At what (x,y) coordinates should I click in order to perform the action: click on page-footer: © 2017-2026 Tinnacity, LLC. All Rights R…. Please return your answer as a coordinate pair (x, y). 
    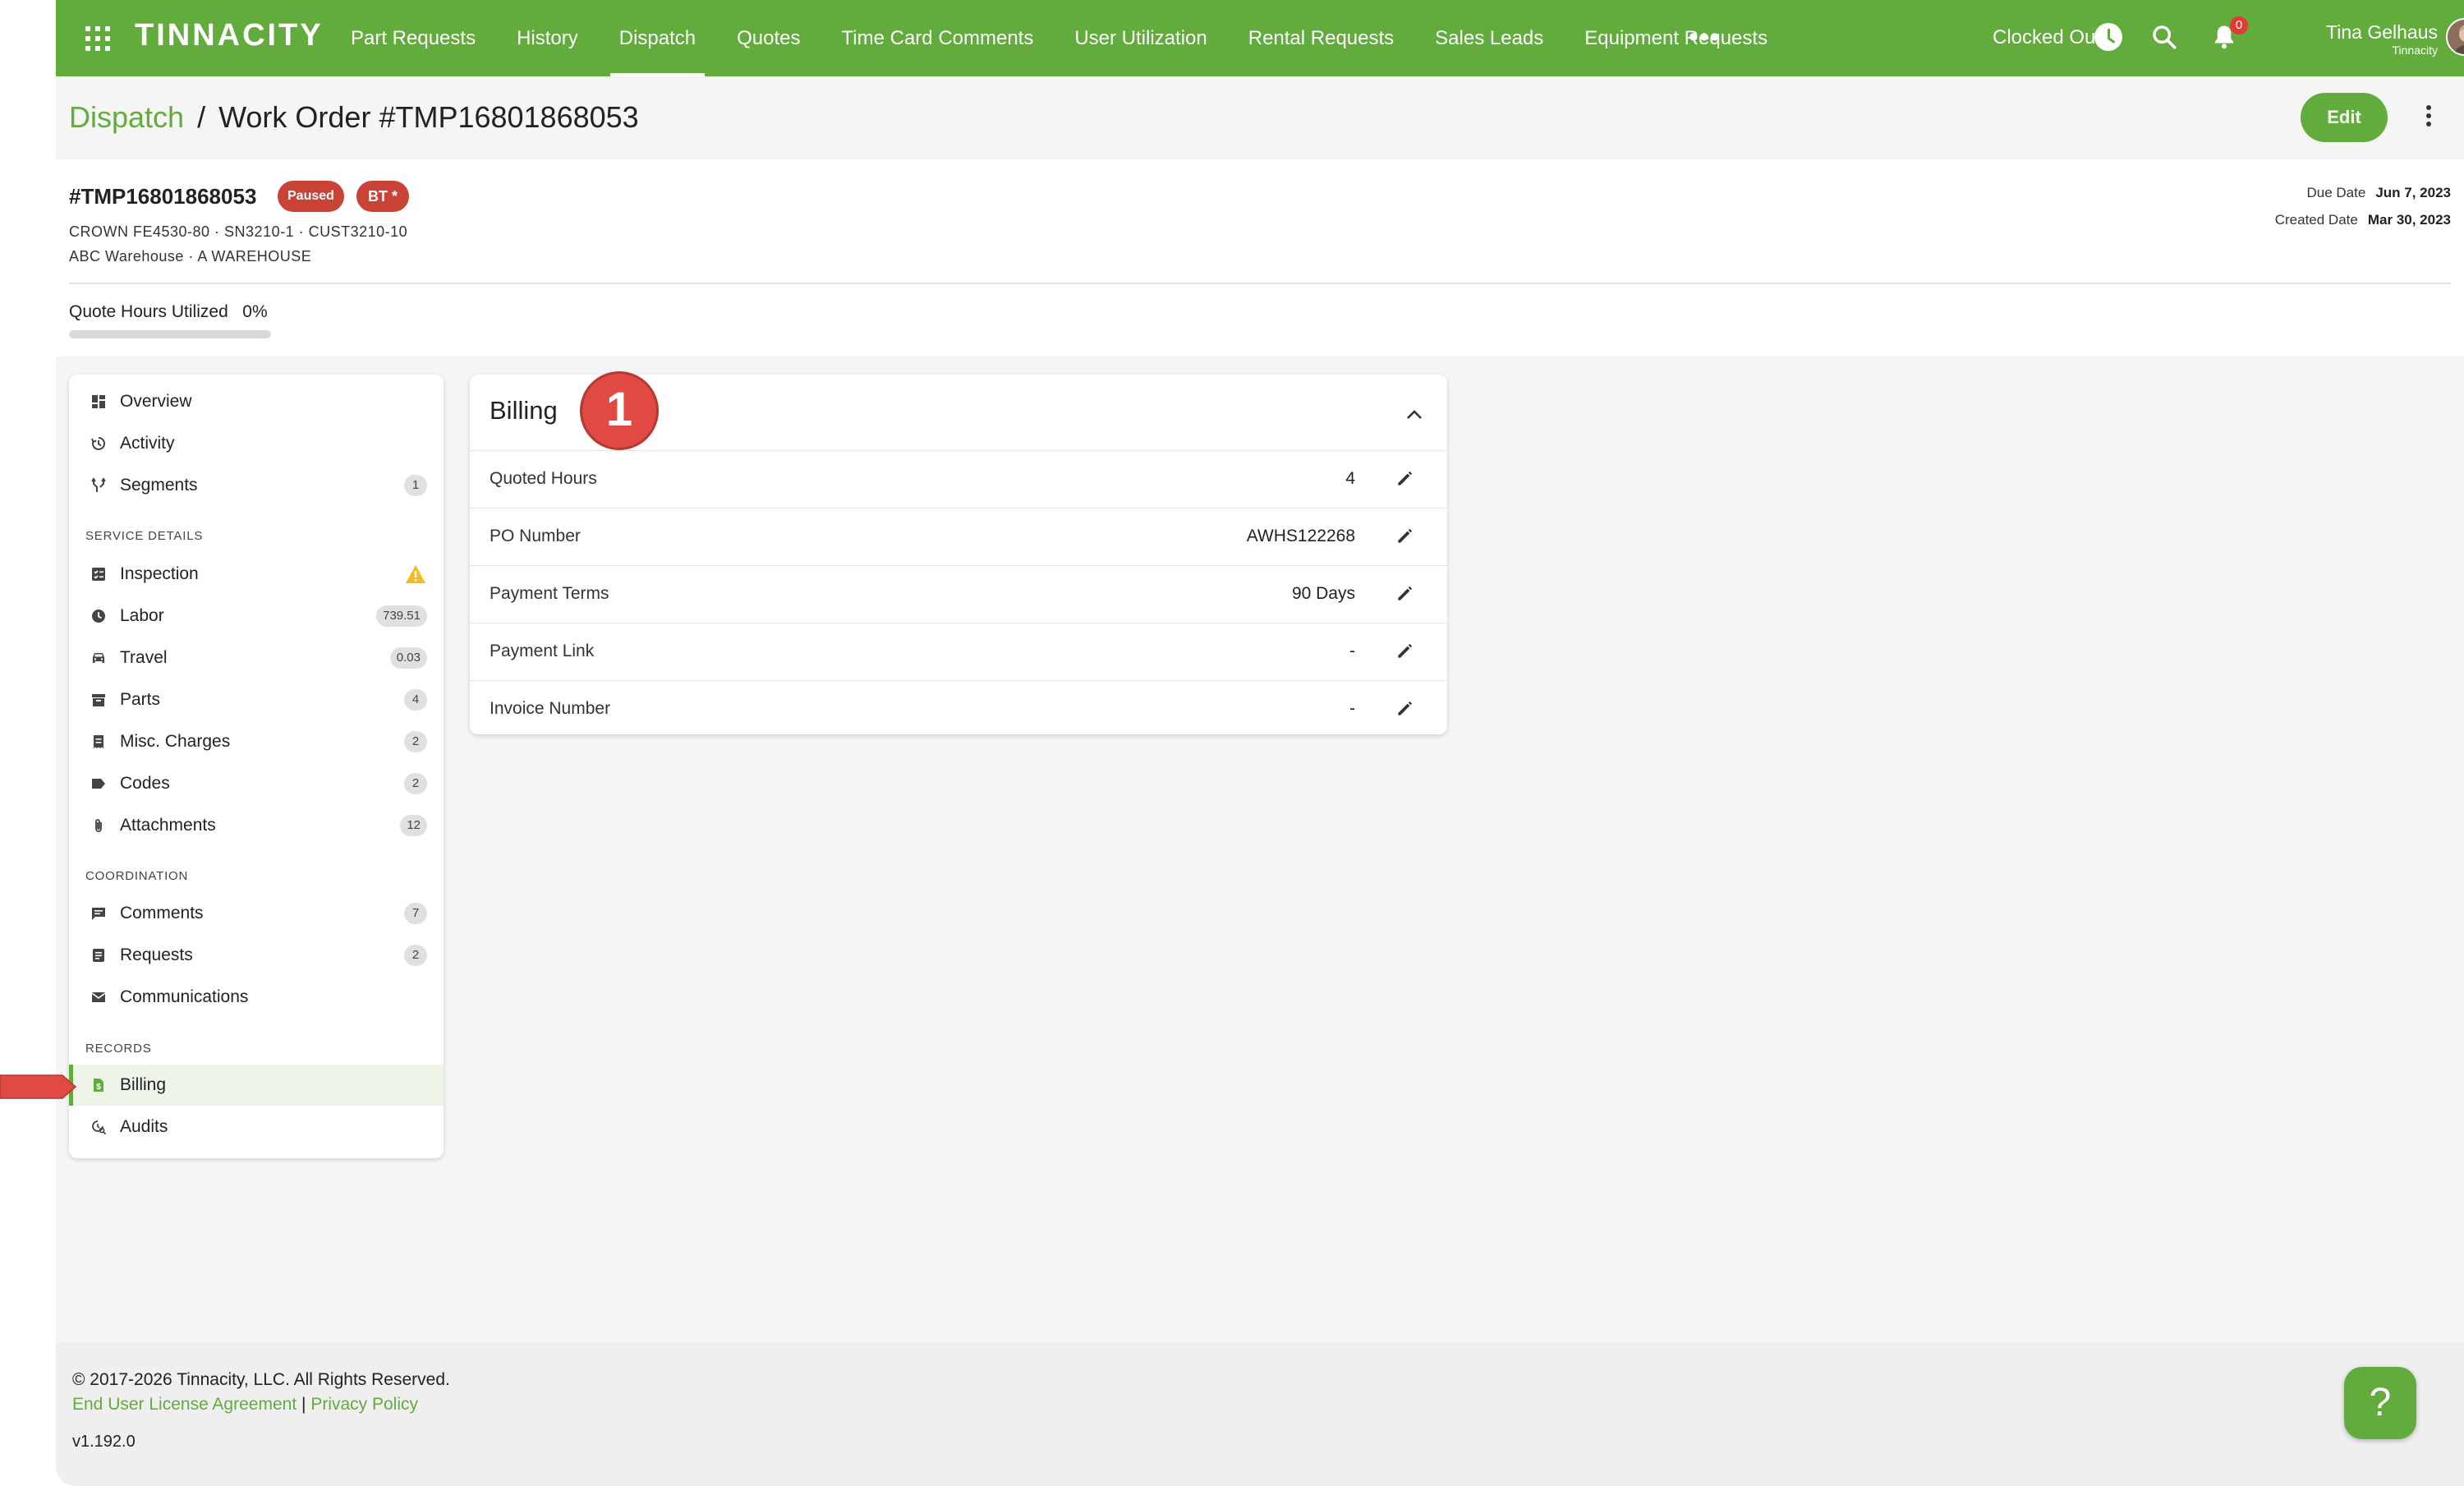
    Looking at the image, I should click on (1260, 1414).